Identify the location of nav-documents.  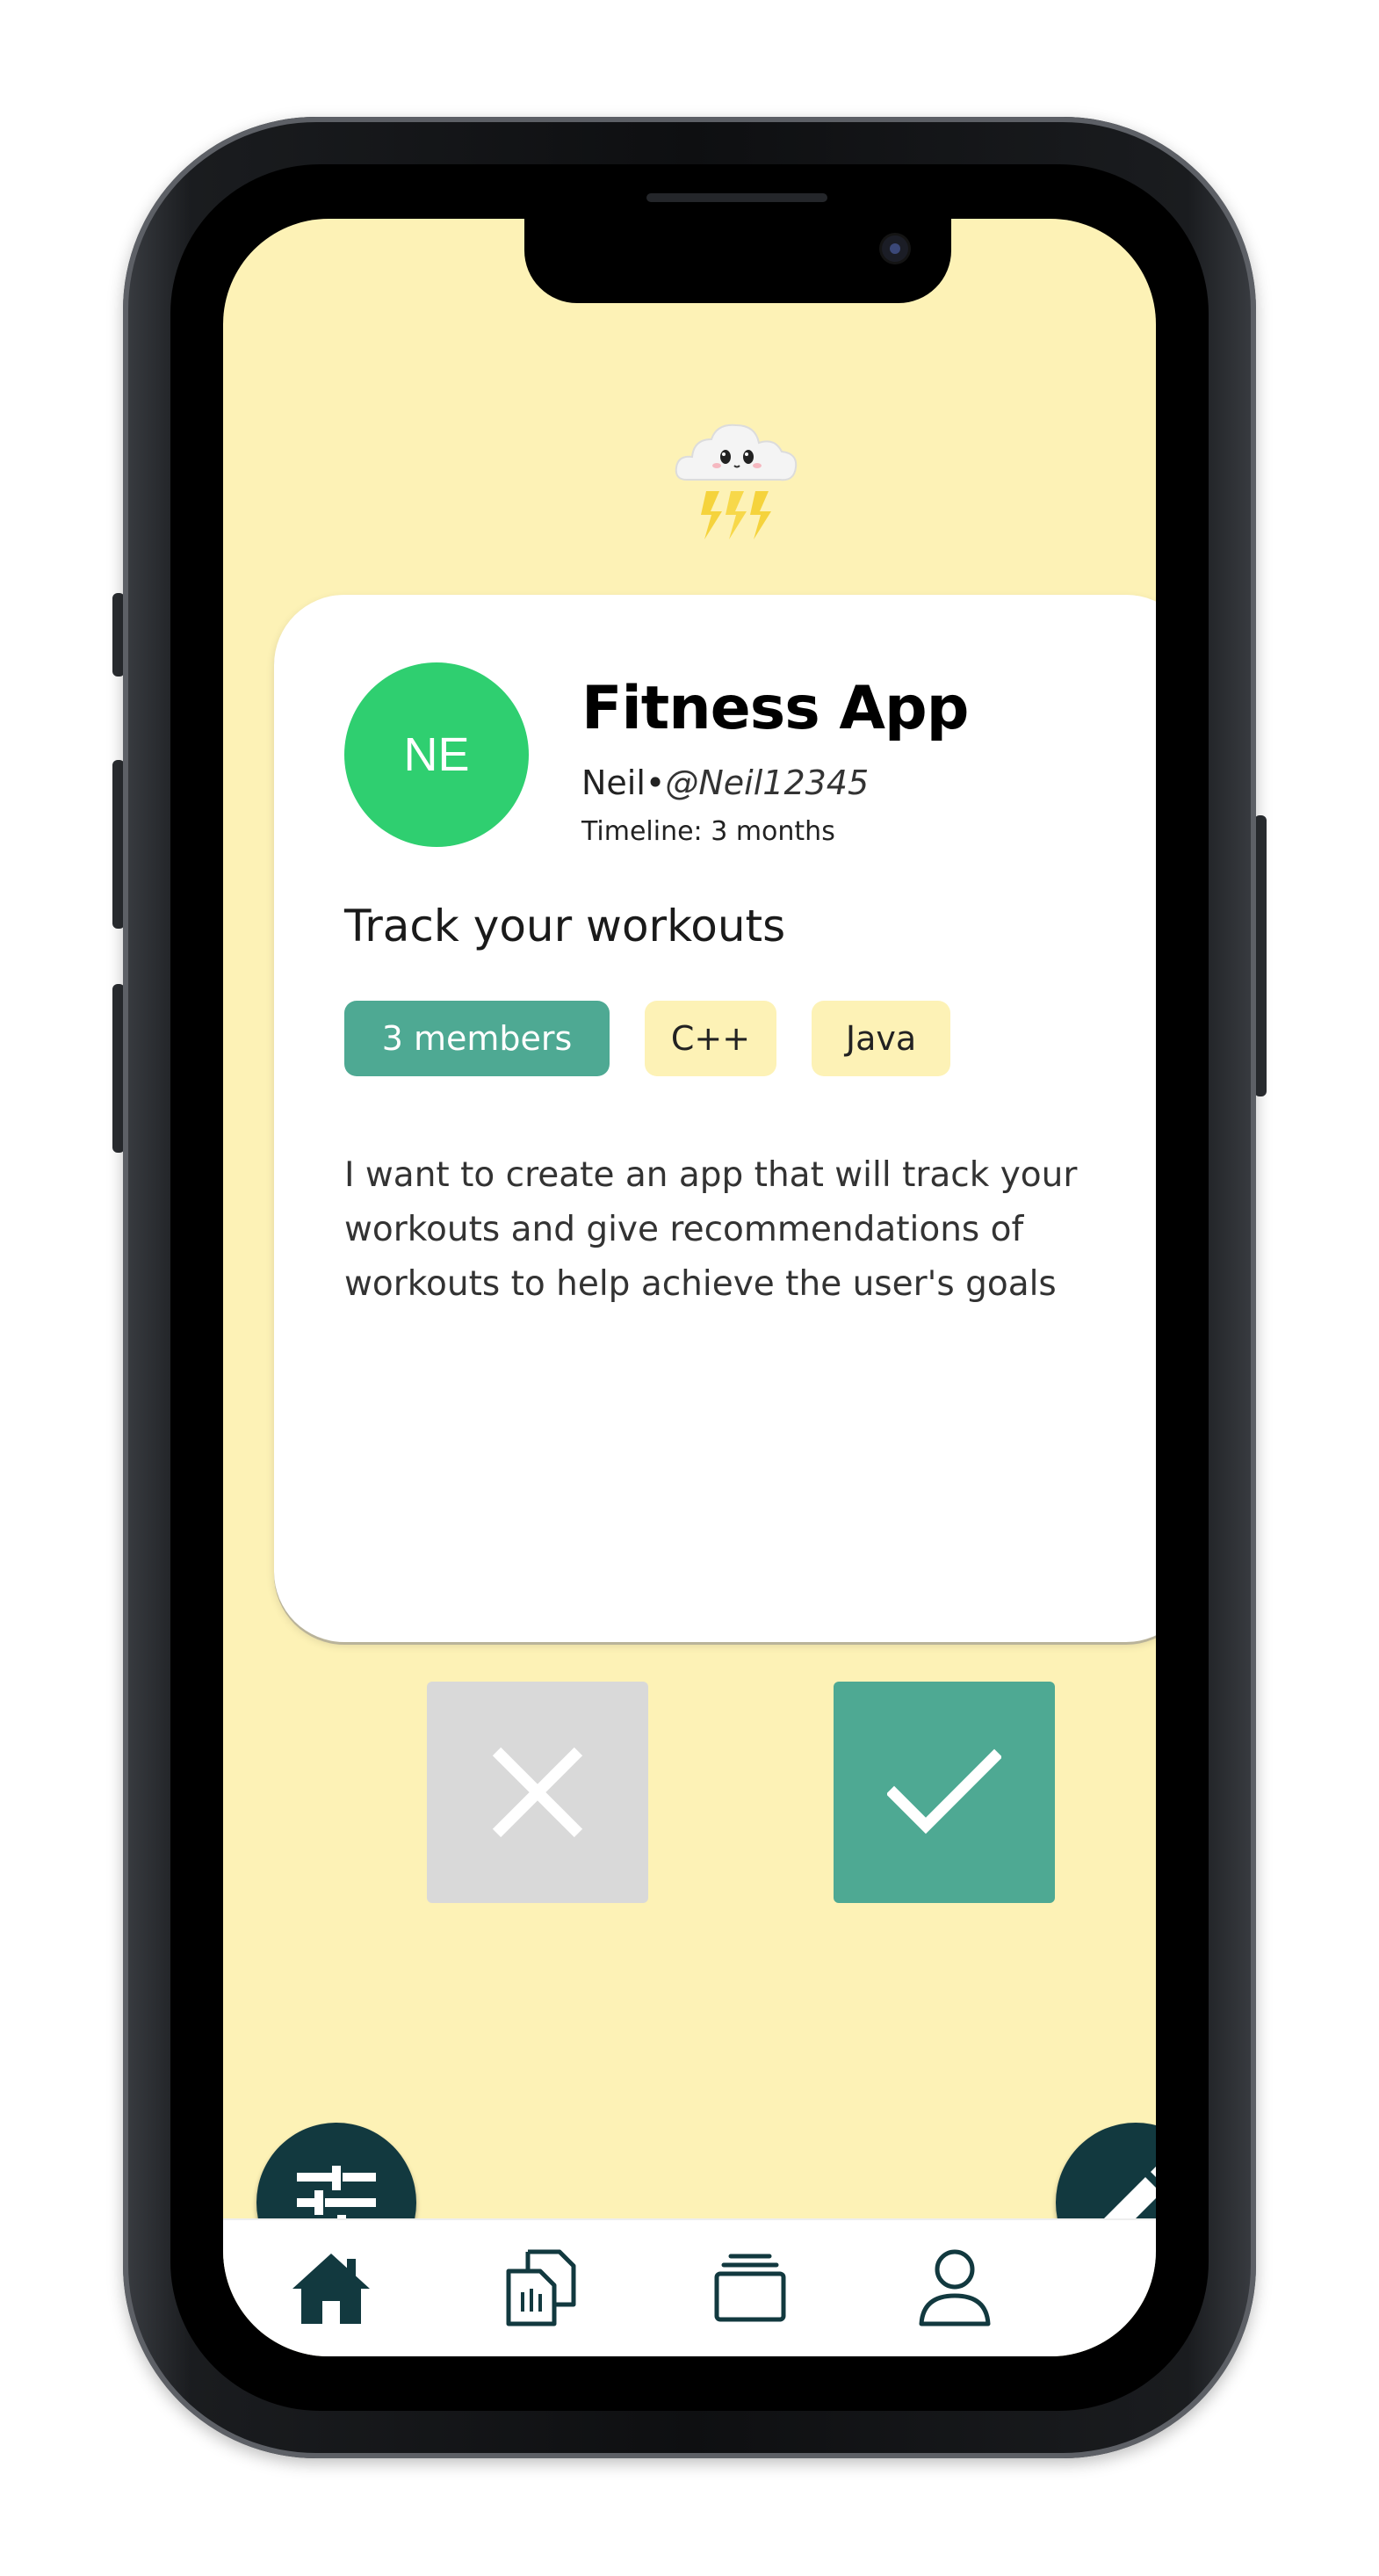
(540, 2288).